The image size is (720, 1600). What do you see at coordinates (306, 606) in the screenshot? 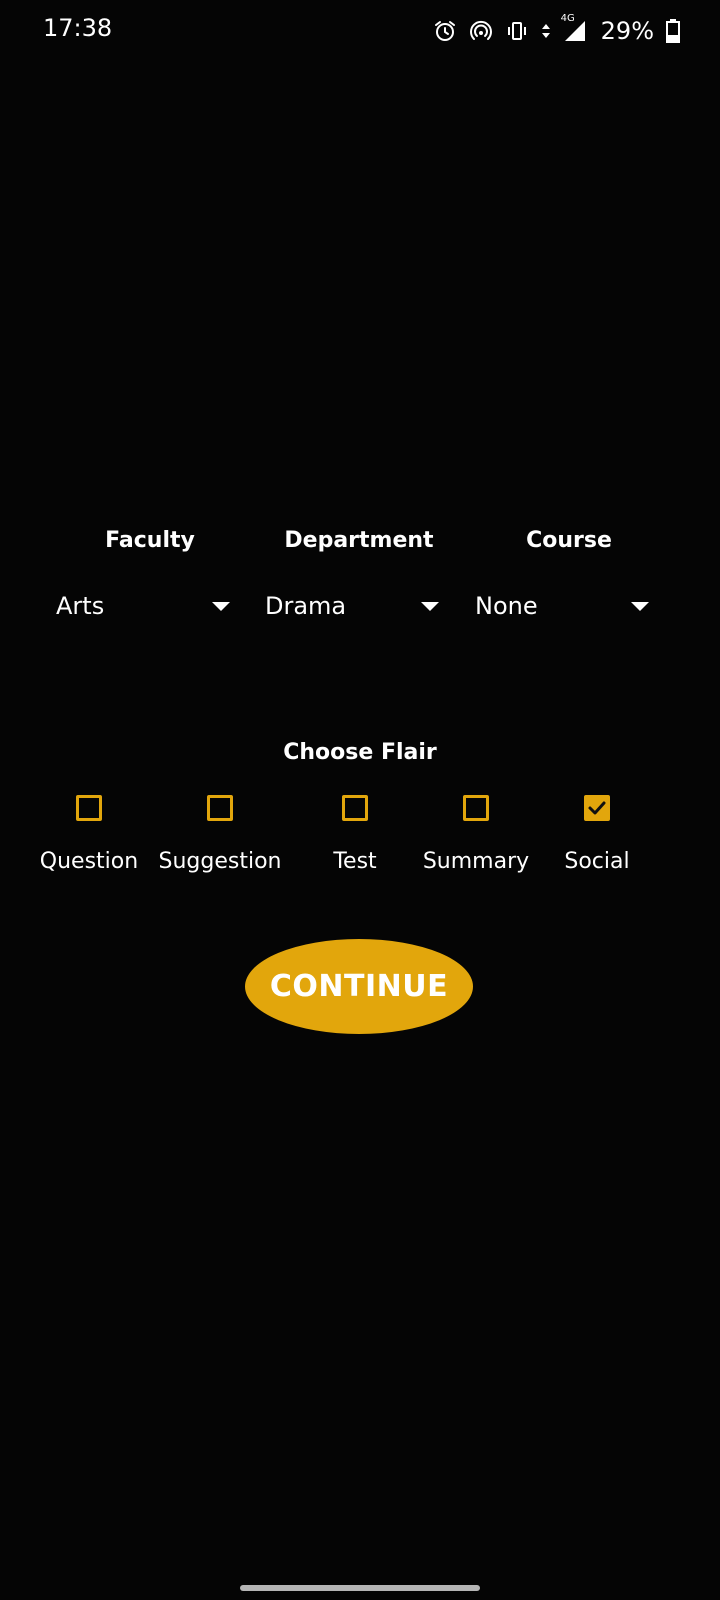
I see `department-value: Drama` at bounding box center [306, 606].